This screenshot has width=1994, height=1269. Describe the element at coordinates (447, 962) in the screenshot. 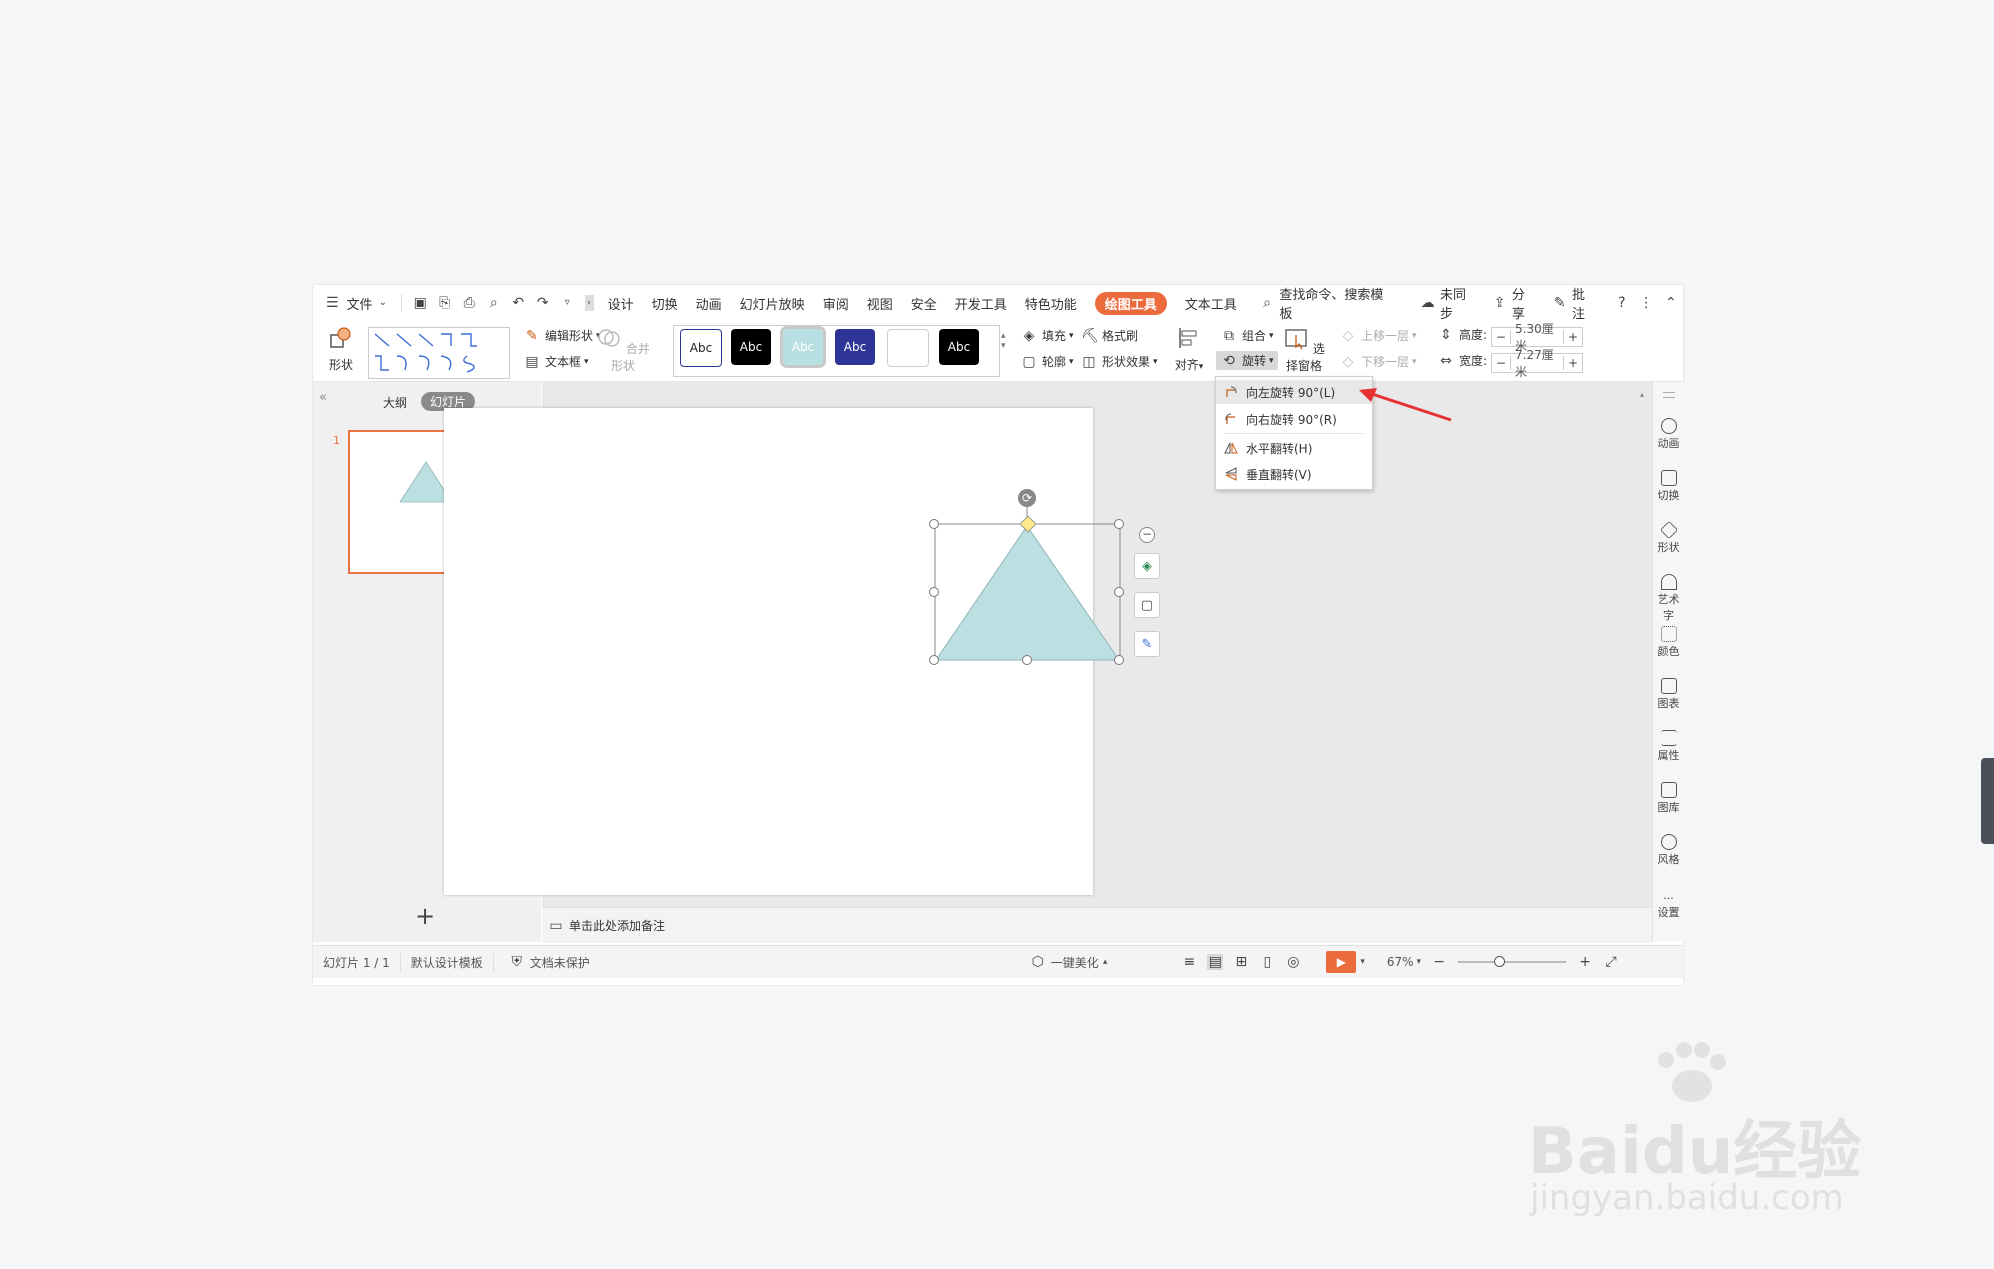

I see `template-name: 默认设计模板` at that location.